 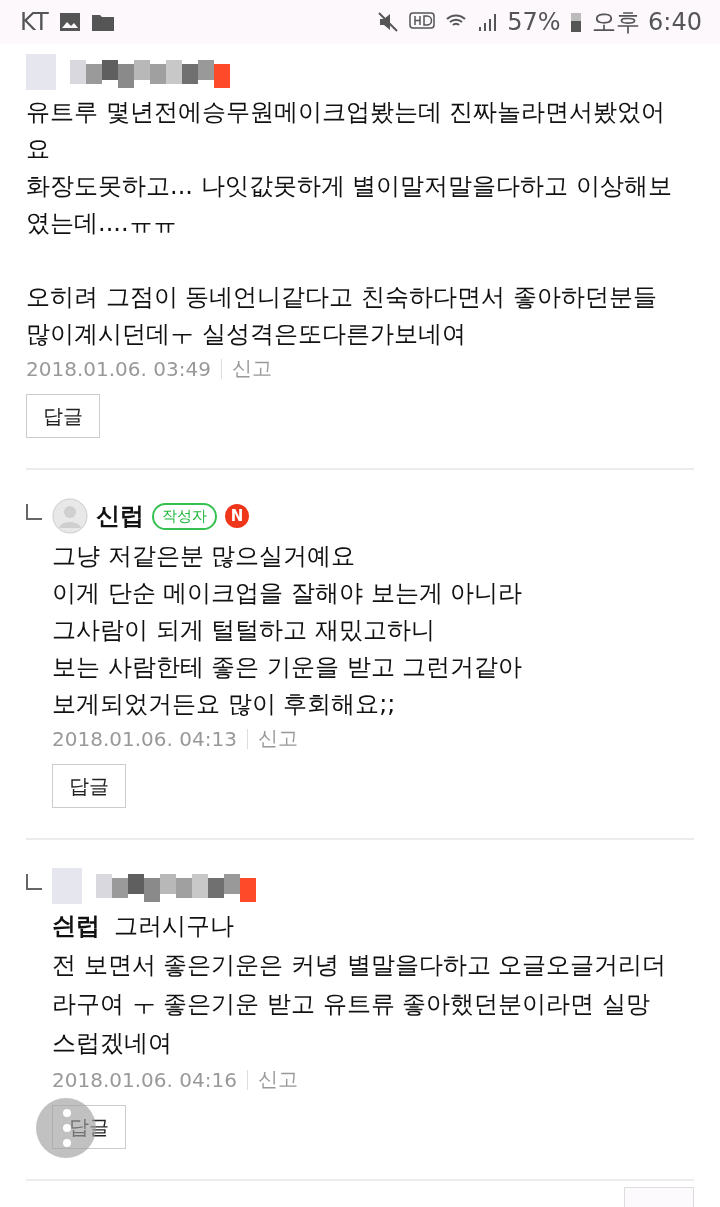 What do you see at coordinates (67, 1128) in the screenshot?
I see `dots-icon` at bounding box center [67, 1128].